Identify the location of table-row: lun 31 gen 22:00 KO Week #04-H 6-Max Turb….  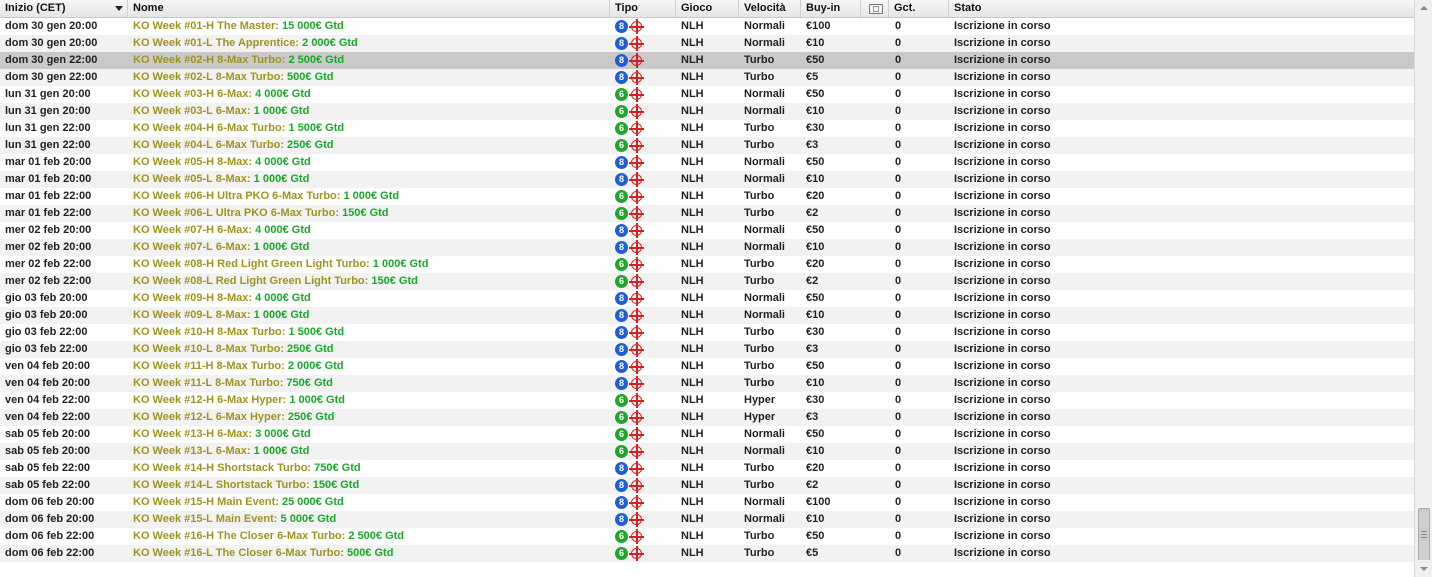
(707, 128).